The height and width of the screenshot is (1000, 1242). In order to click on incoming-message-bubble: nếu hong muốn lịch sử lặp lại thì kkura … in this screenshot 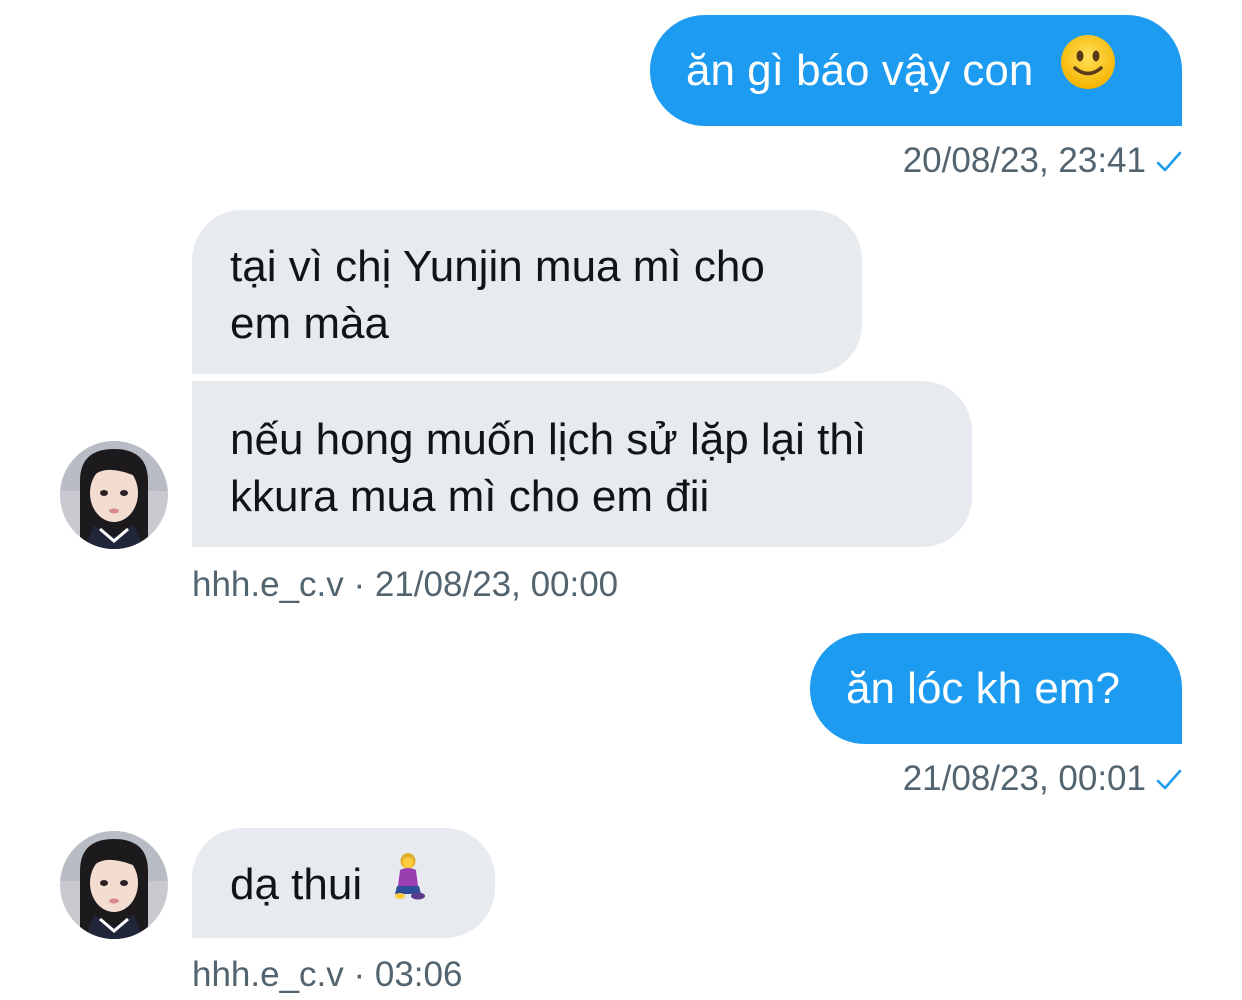, I will do `click(582, 464)`.